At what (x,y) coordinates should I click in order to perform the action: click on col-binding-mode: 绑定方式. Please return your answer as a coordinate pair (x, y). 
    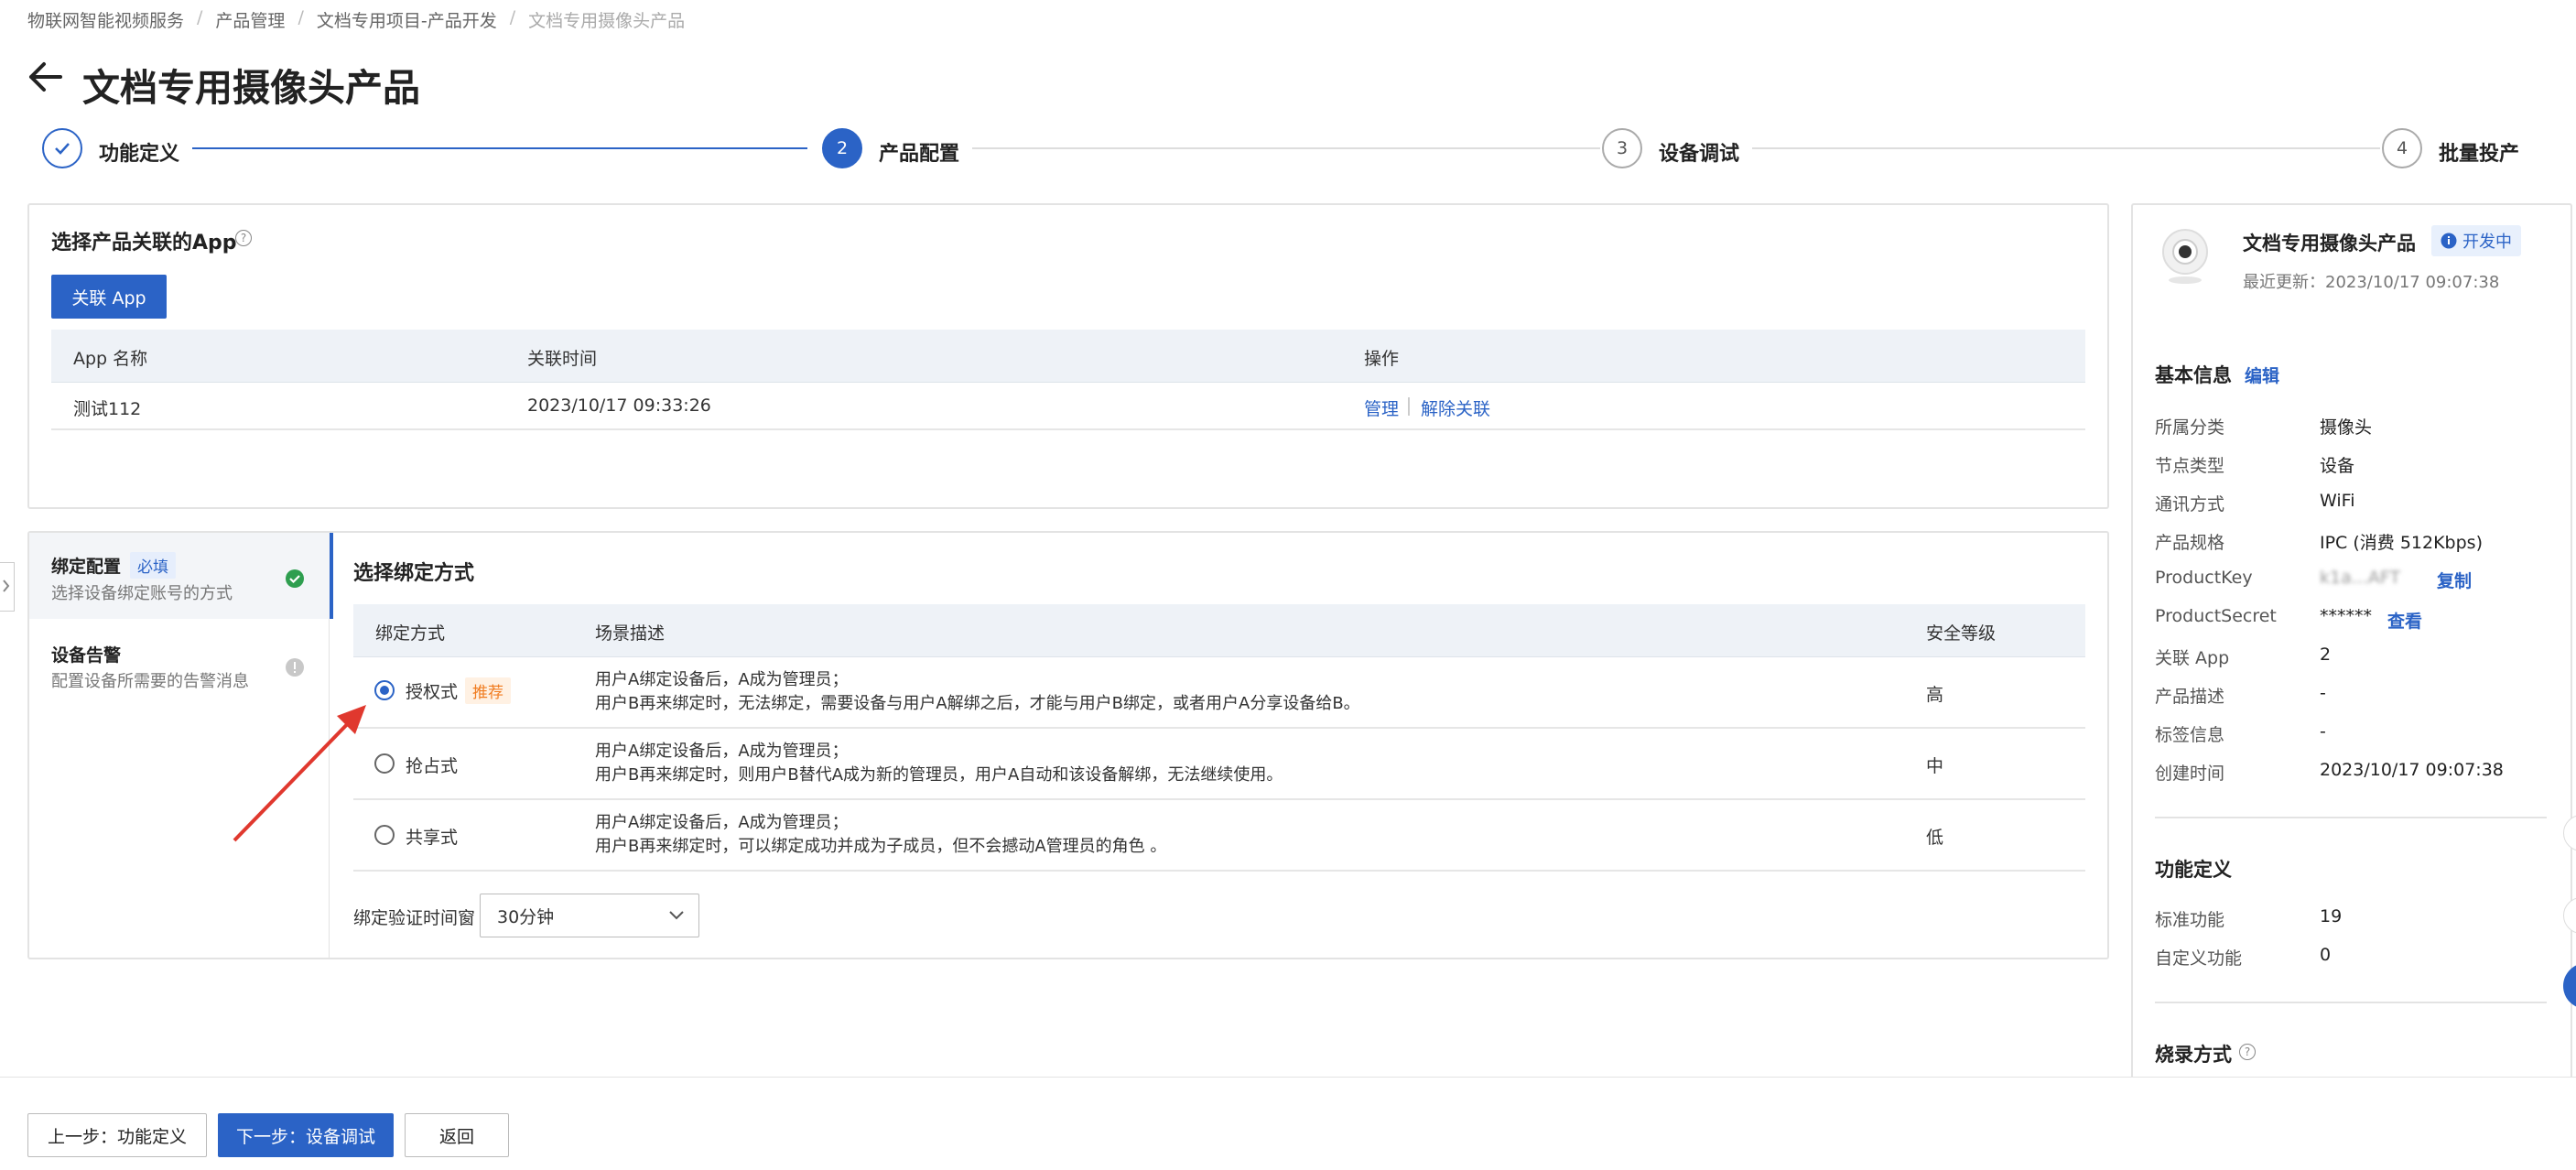
    Looking at the image, I should click on (411, 633).